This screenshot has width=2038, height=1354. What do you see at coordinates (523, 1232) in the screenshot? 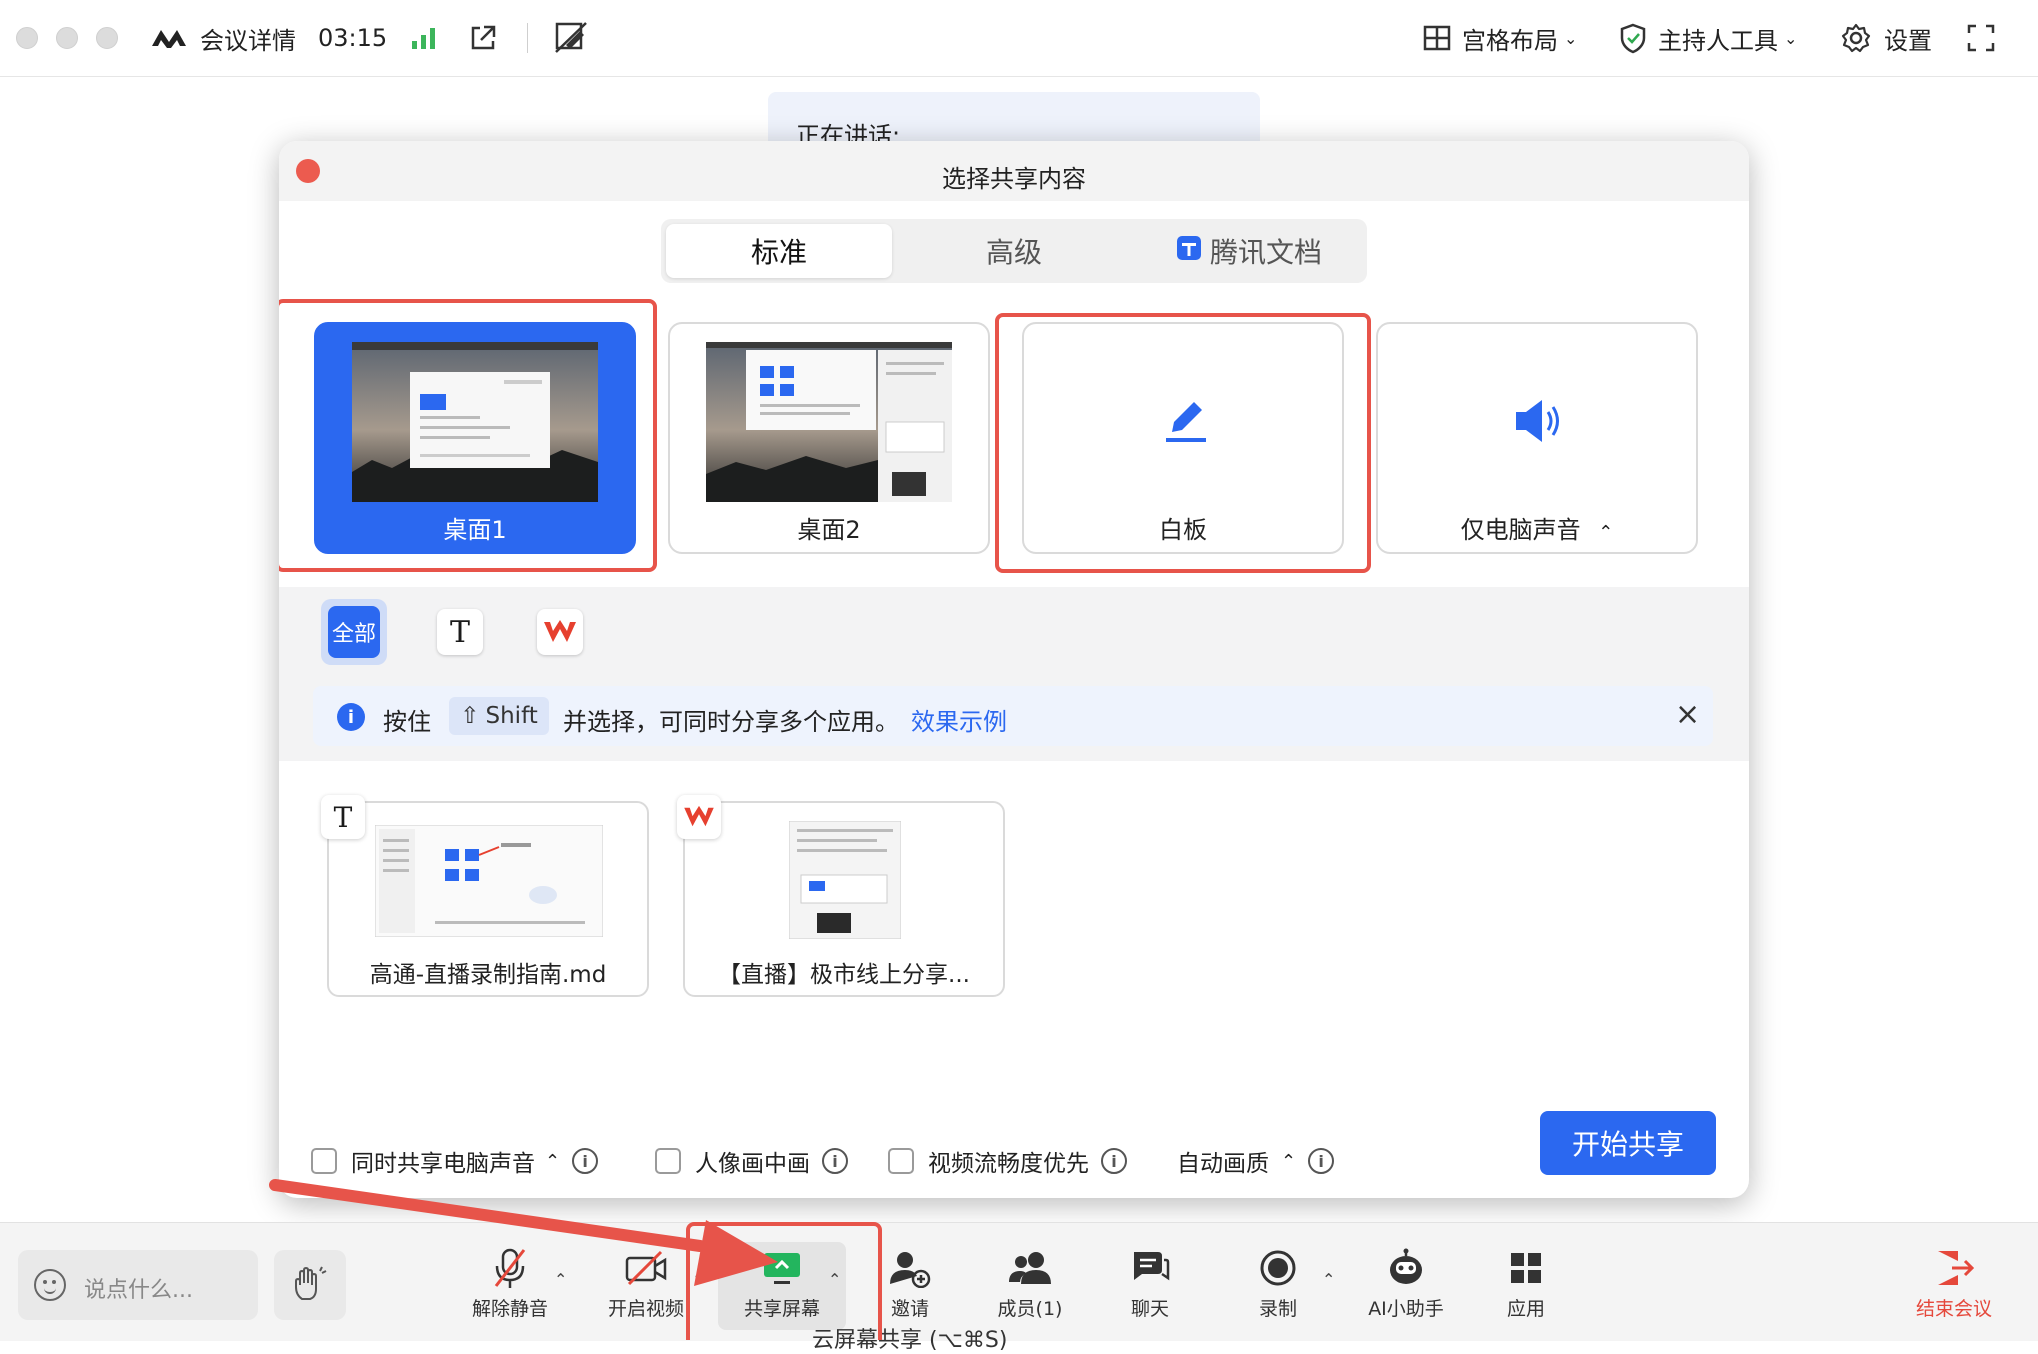
I see `annotation-arrow` at bounding box center [523, 1232].